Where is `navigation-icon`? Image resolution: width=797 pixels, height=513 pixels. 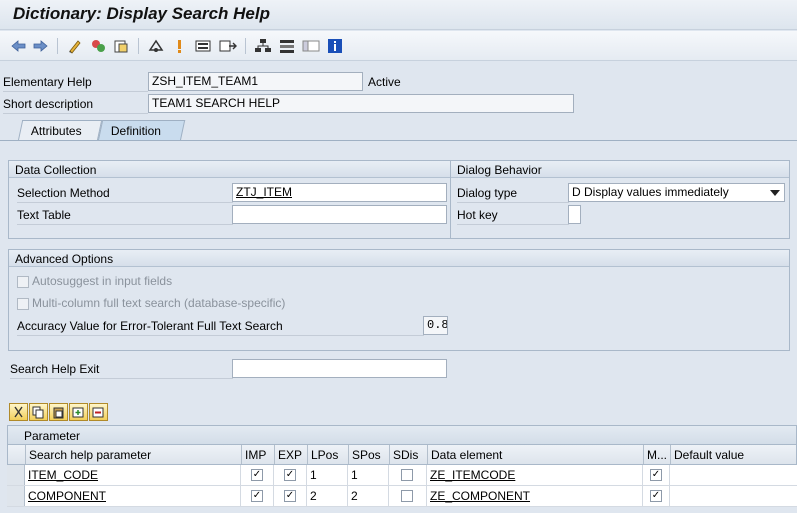 navigation-icon is located at coordinates (228, 46).